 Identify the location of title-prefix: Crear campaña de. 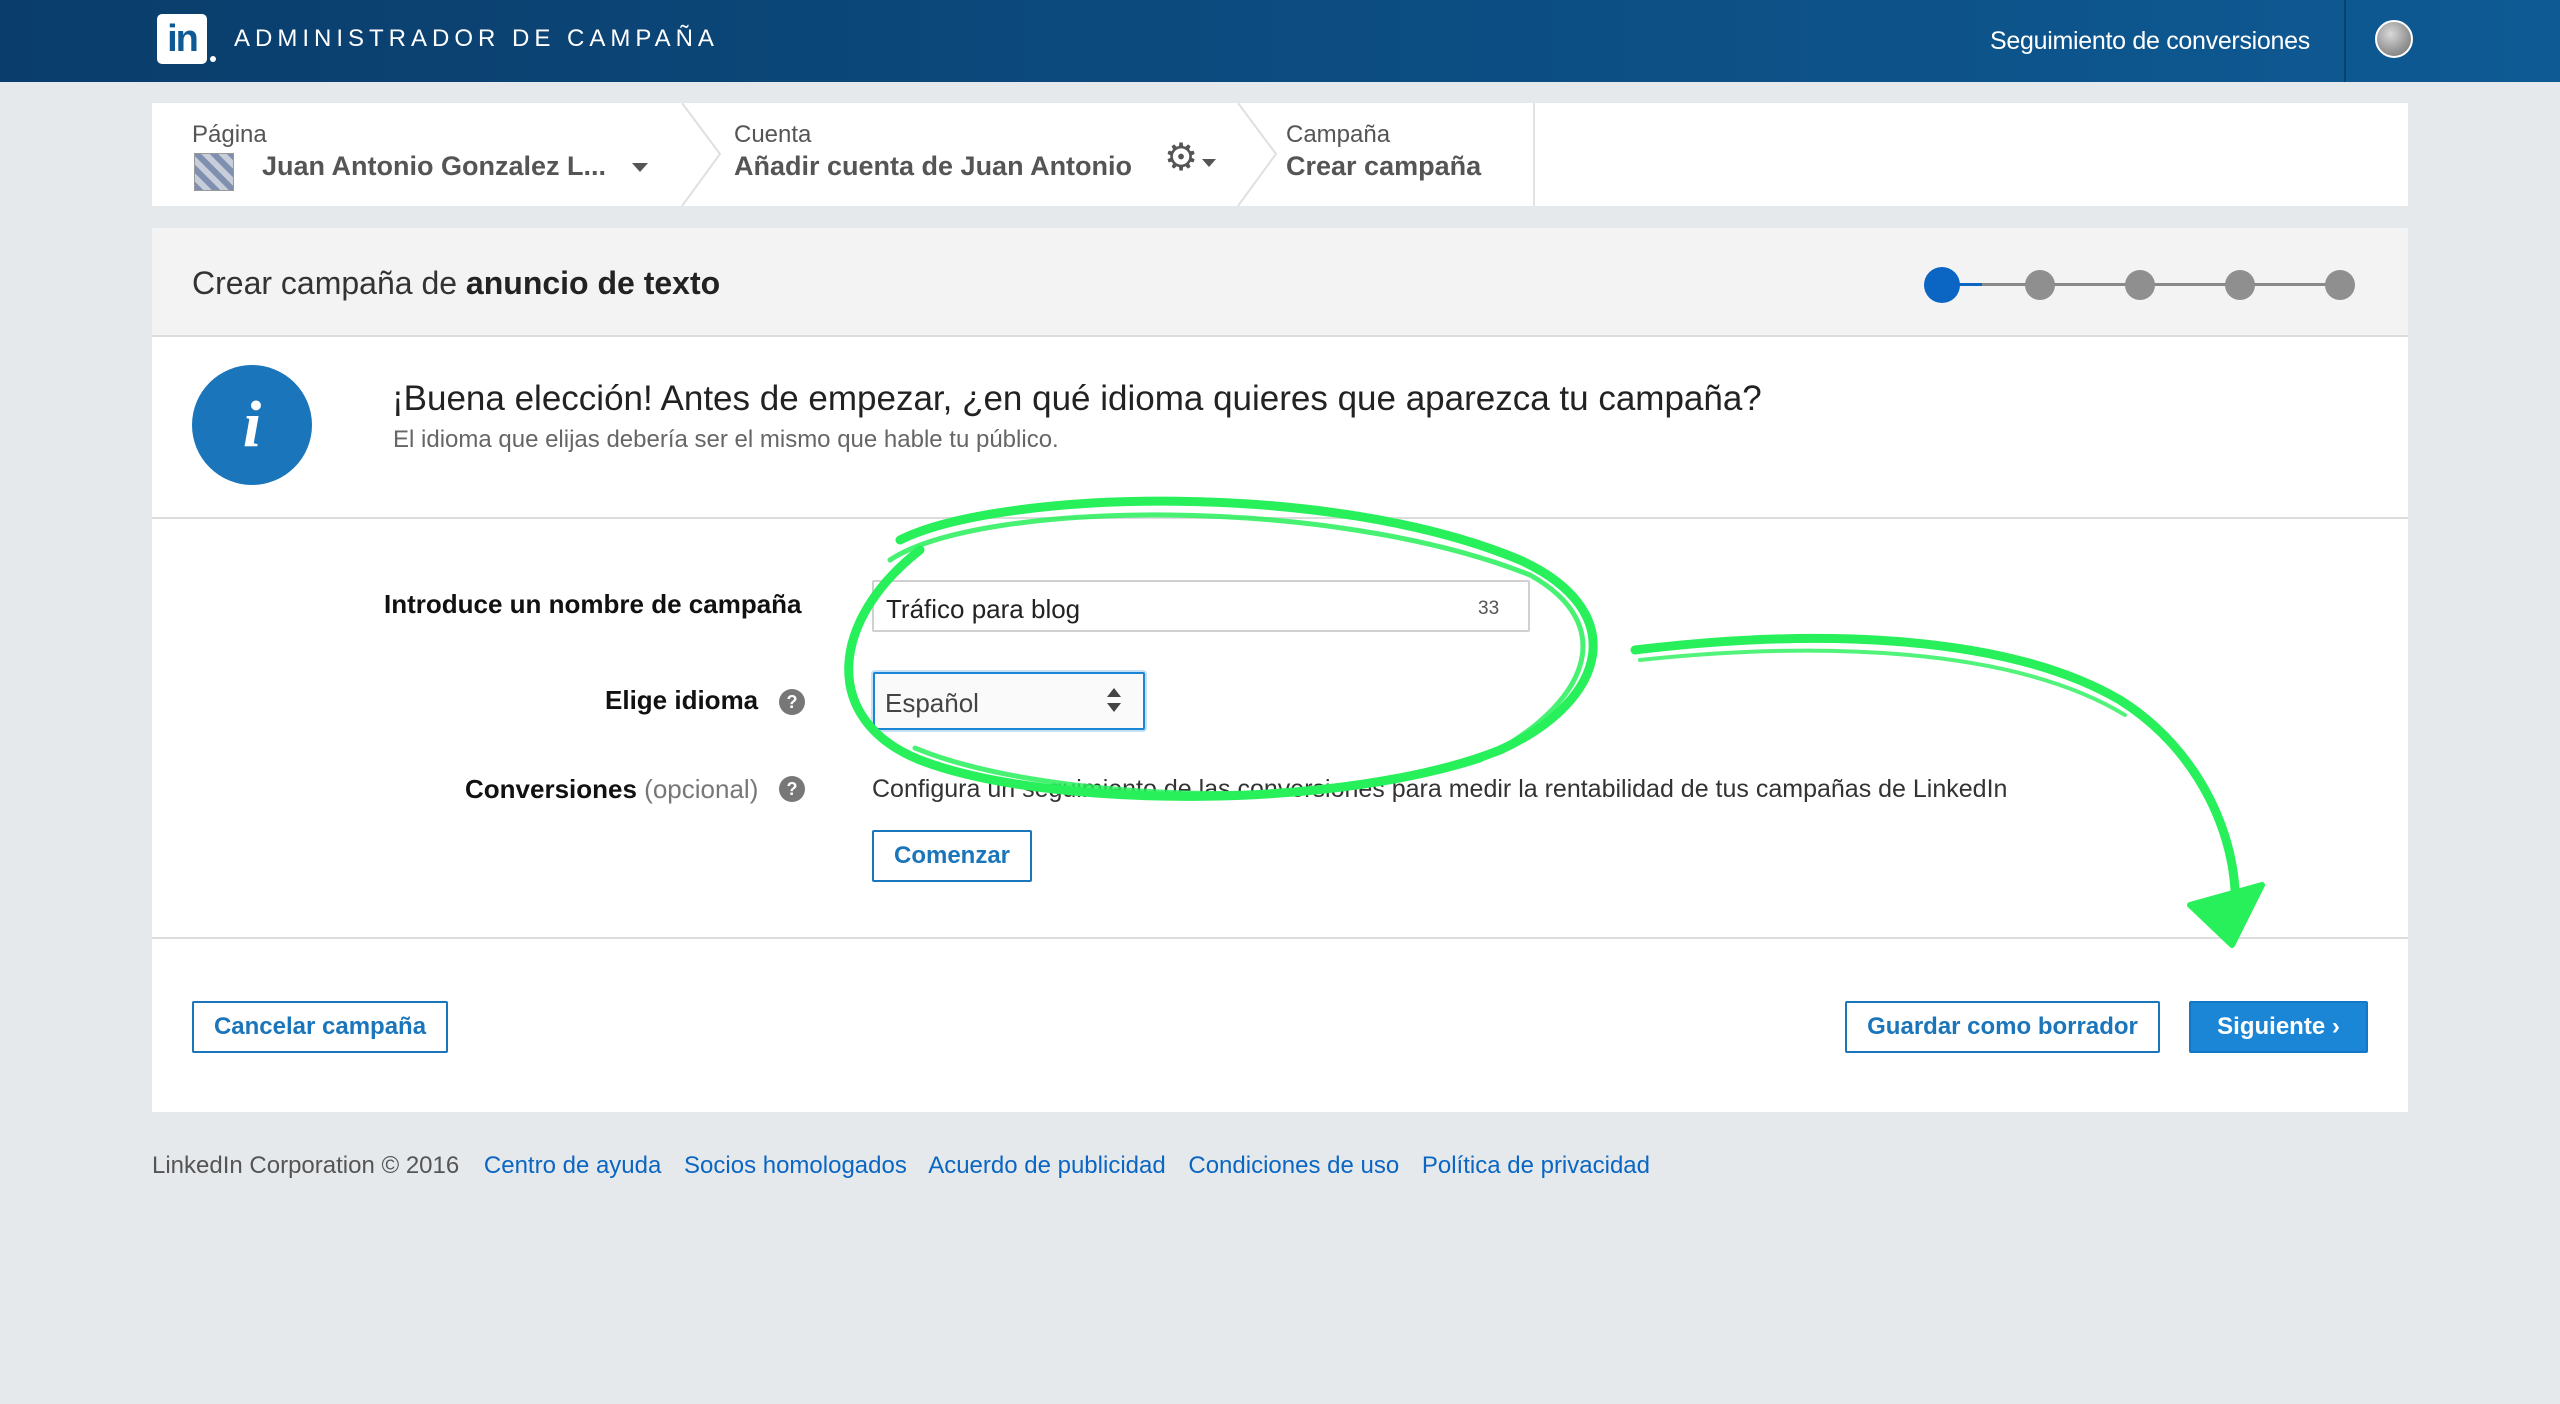
(329, 283).